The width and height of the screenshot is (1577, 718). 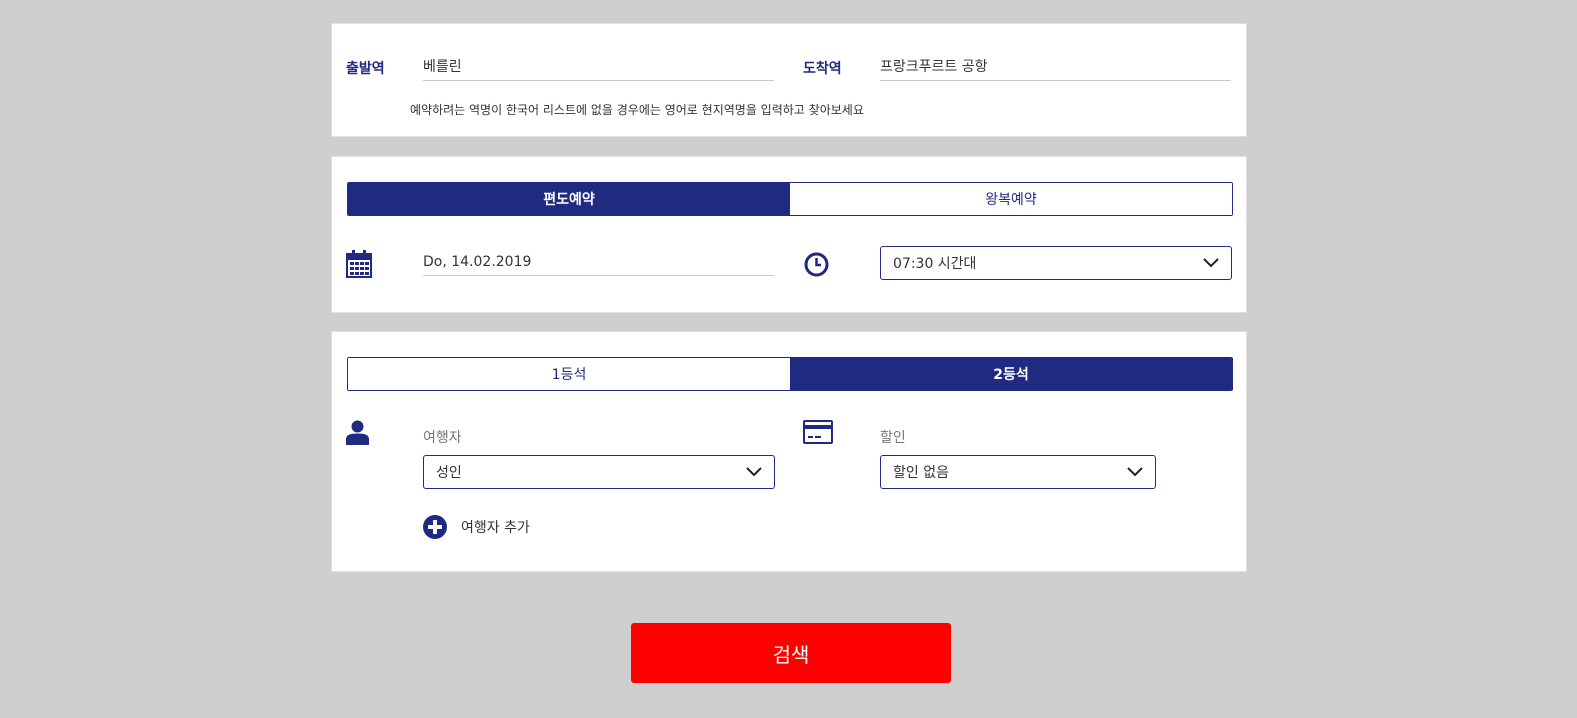 I want to click on time-select-value: 07:30 시간대, so click(x=935, y=264).